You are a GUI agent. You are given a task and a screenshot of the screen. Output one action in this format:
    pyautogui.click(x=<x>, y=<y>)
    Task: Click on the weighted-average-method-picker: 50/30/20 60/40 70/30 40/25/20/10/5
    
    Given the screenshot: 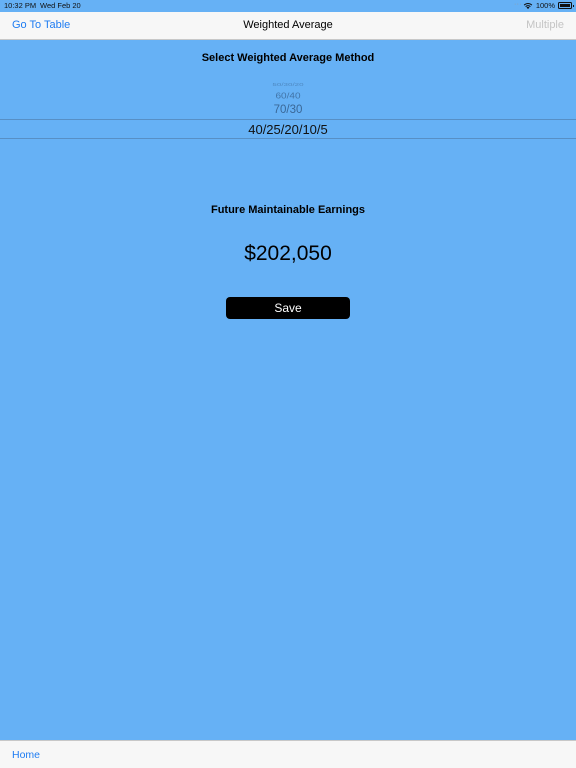 What is the action you would take?
    pyautogui.click(x=288, y=109)
    